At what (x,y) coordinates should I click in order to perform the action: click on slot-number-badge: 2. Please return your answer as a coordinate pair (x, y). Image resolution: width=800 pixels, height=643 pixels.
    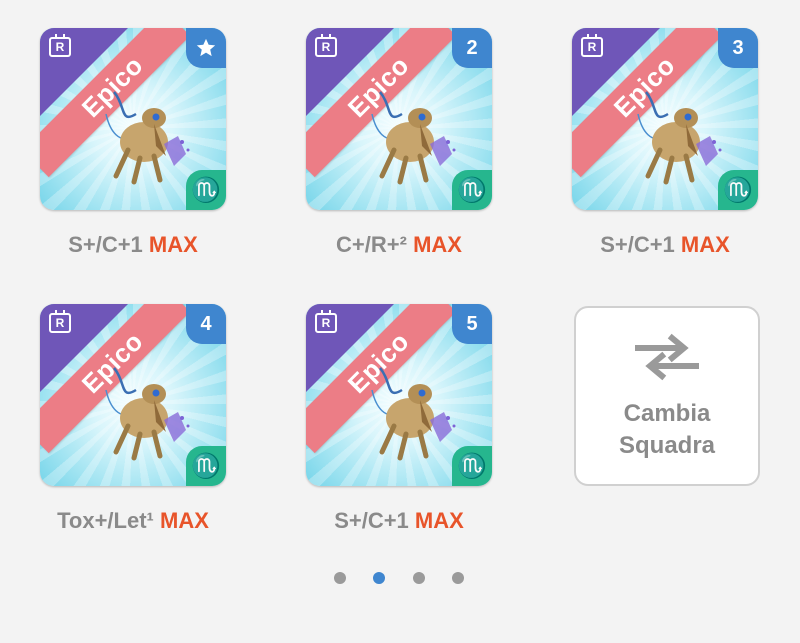
    Looking at the image, I should click on (472, 48).